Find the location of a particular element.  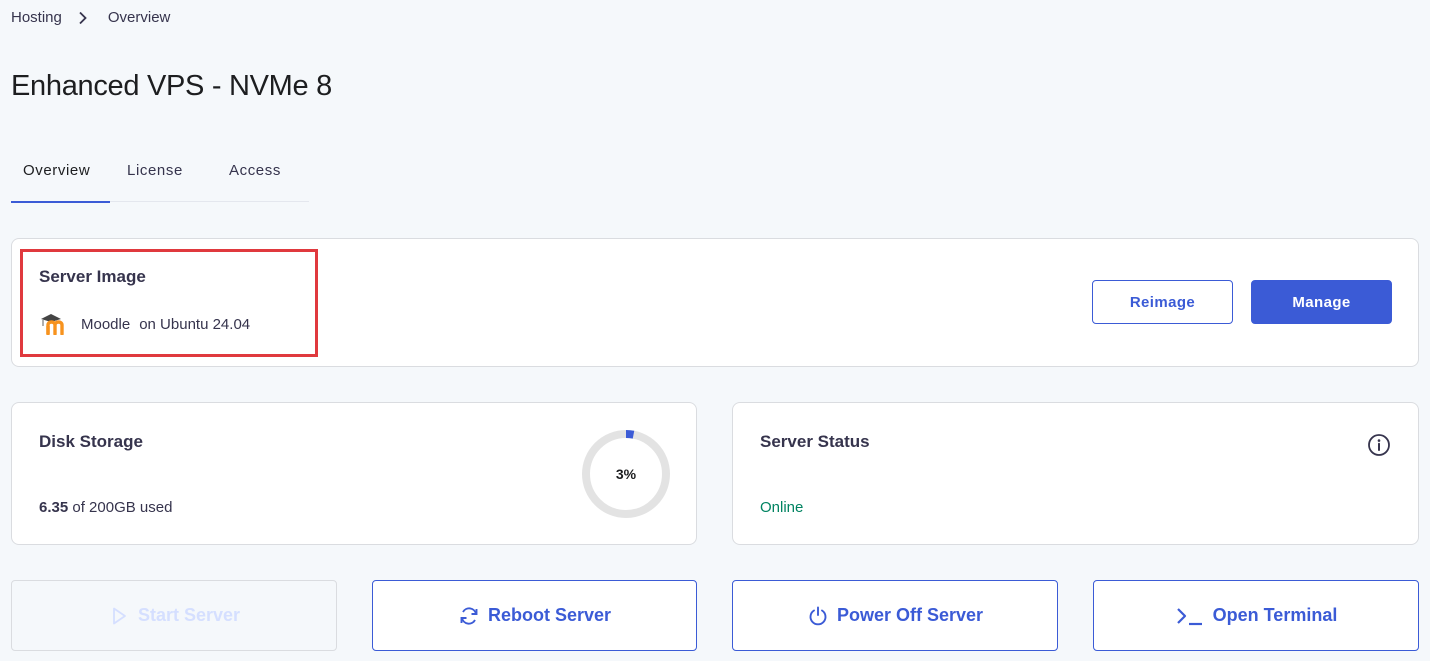

server-image-title: Server Image is located at coordinates (92, 276).